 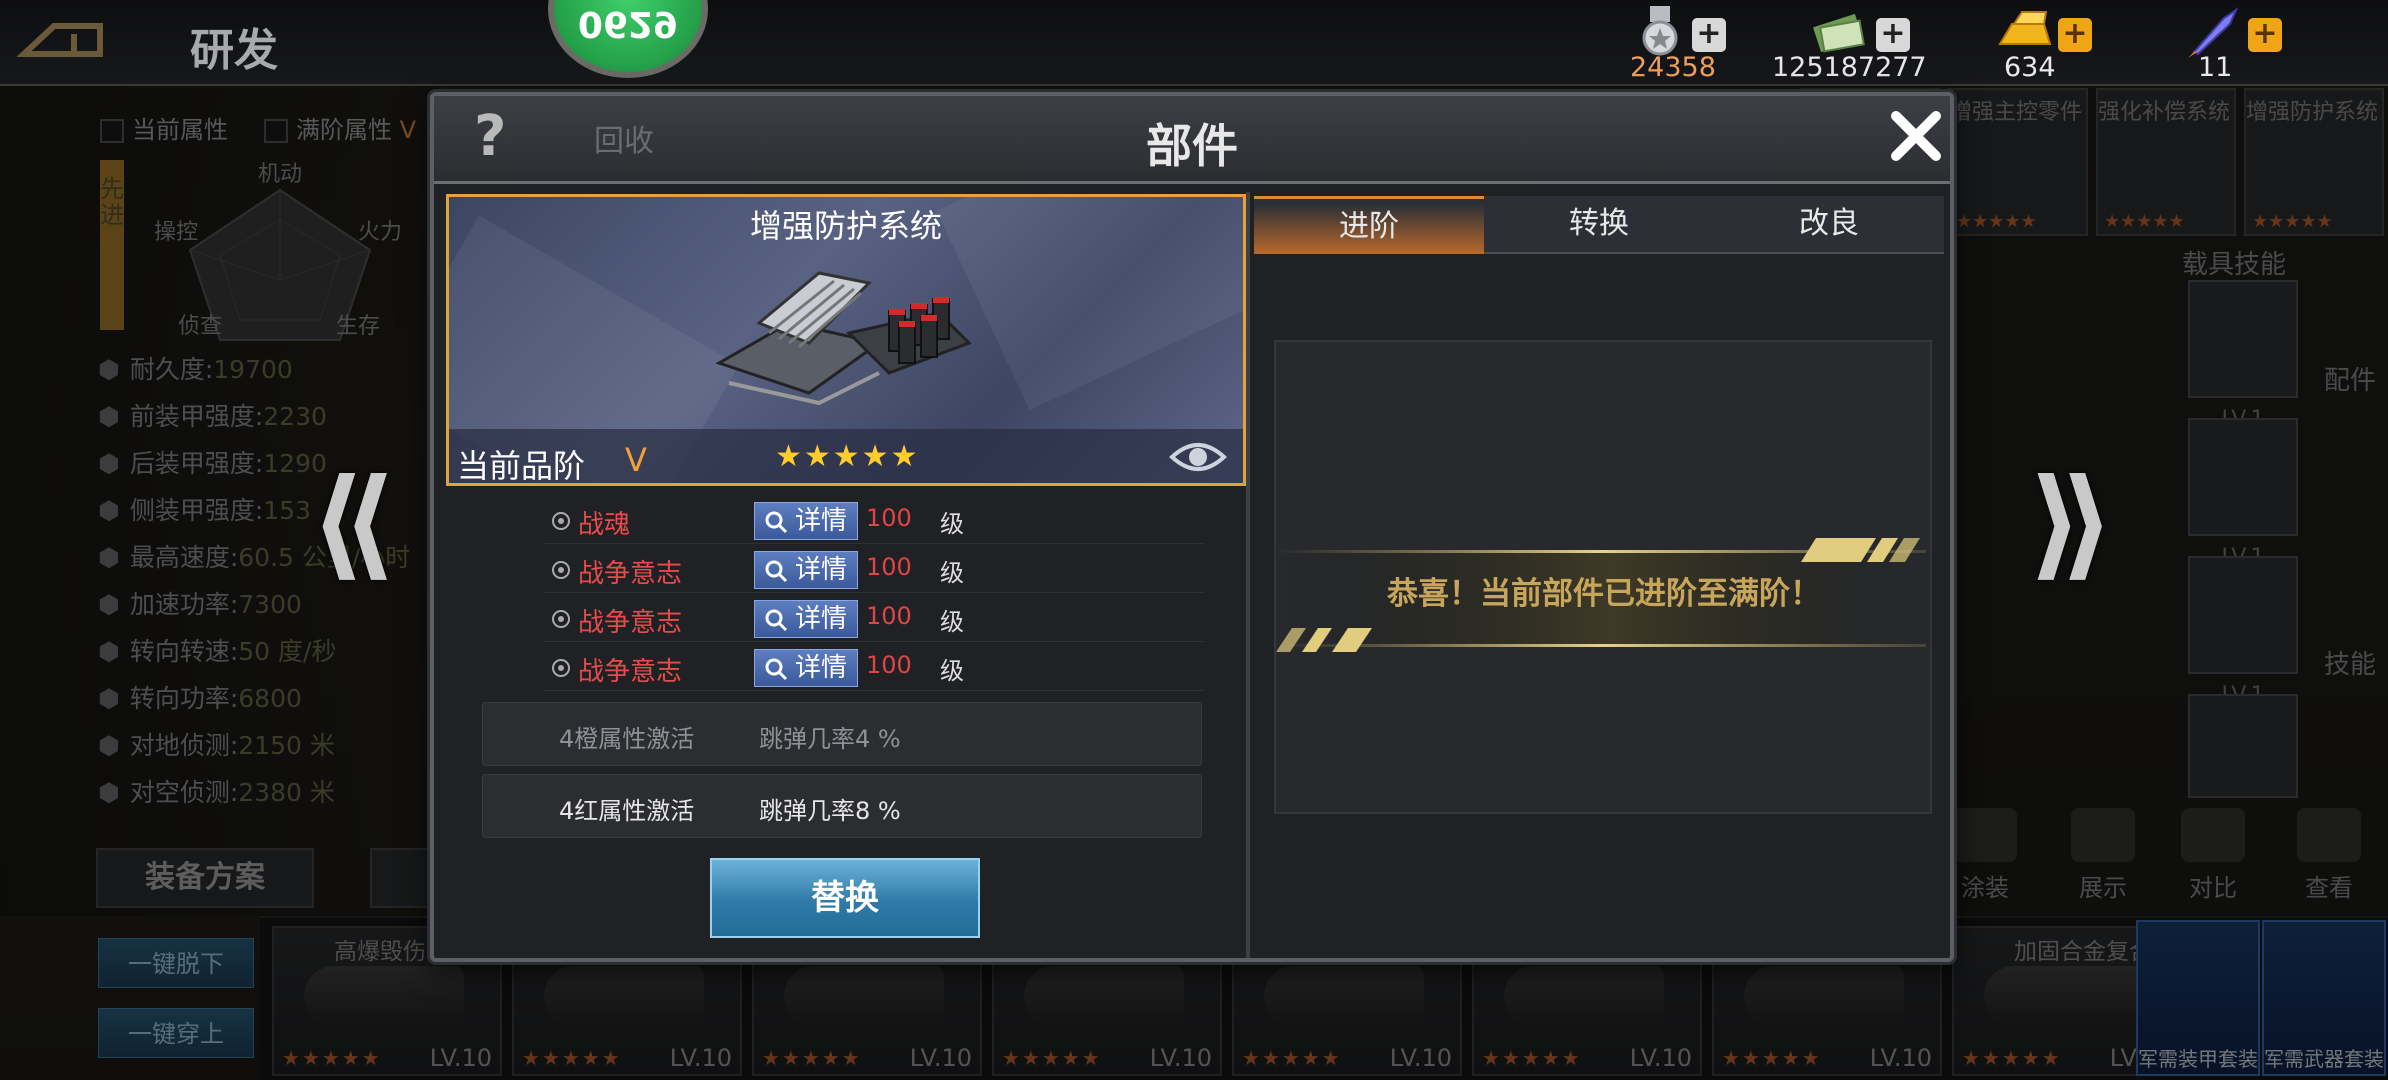 What do you see at coordinates (1709, 35) in the screenshot?
I see `add-medal-button: +` at bounding box center [1709, 35].